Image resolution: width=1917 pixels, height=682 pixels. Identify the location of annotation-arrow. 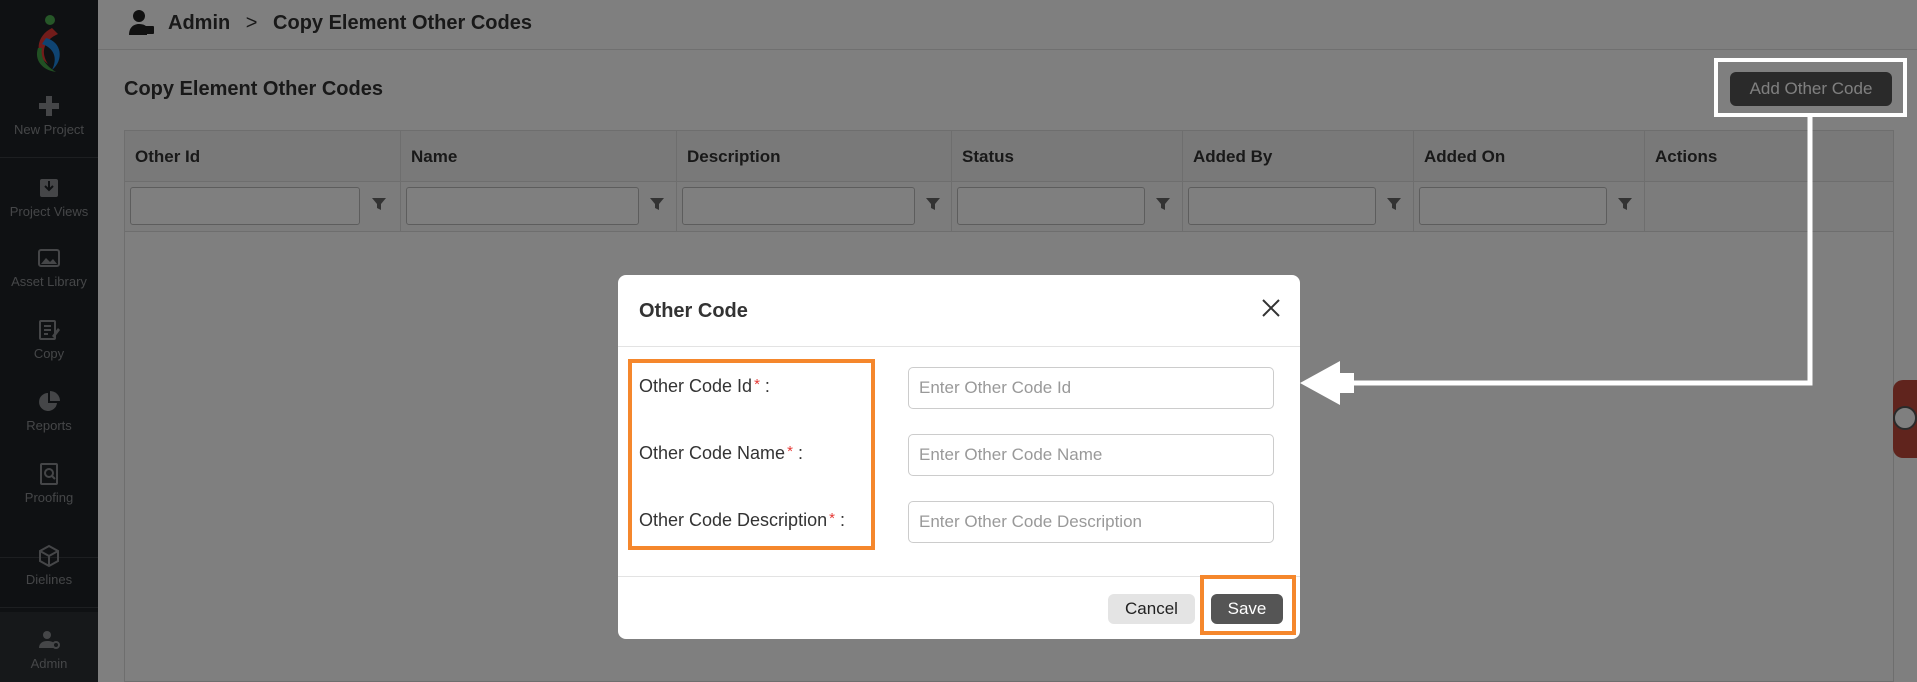
(1556, 260).